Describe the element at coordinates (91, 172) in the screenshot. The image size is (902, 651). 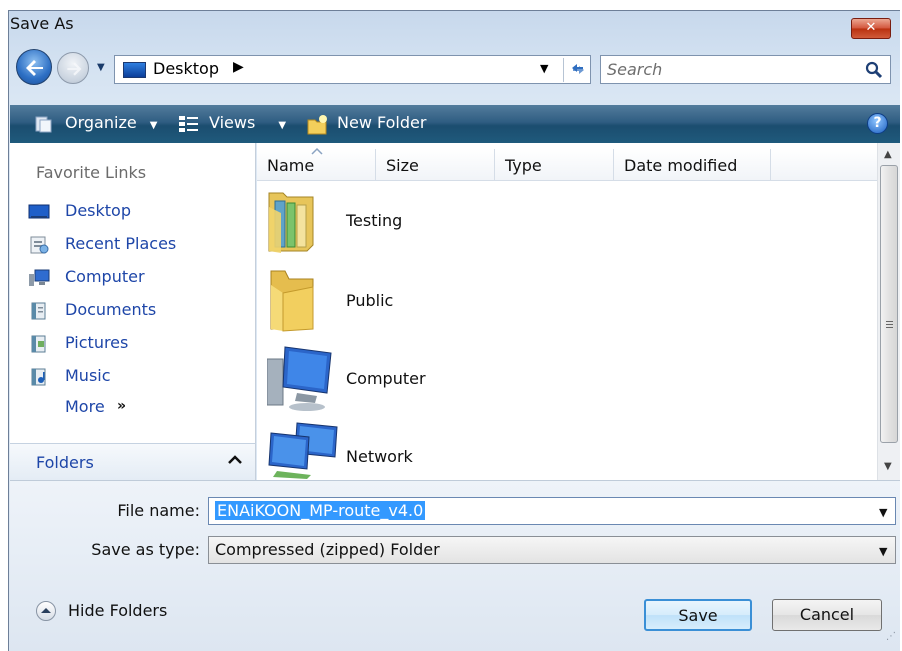
I see `favorite-links-heading: Favorite Links` at that location.